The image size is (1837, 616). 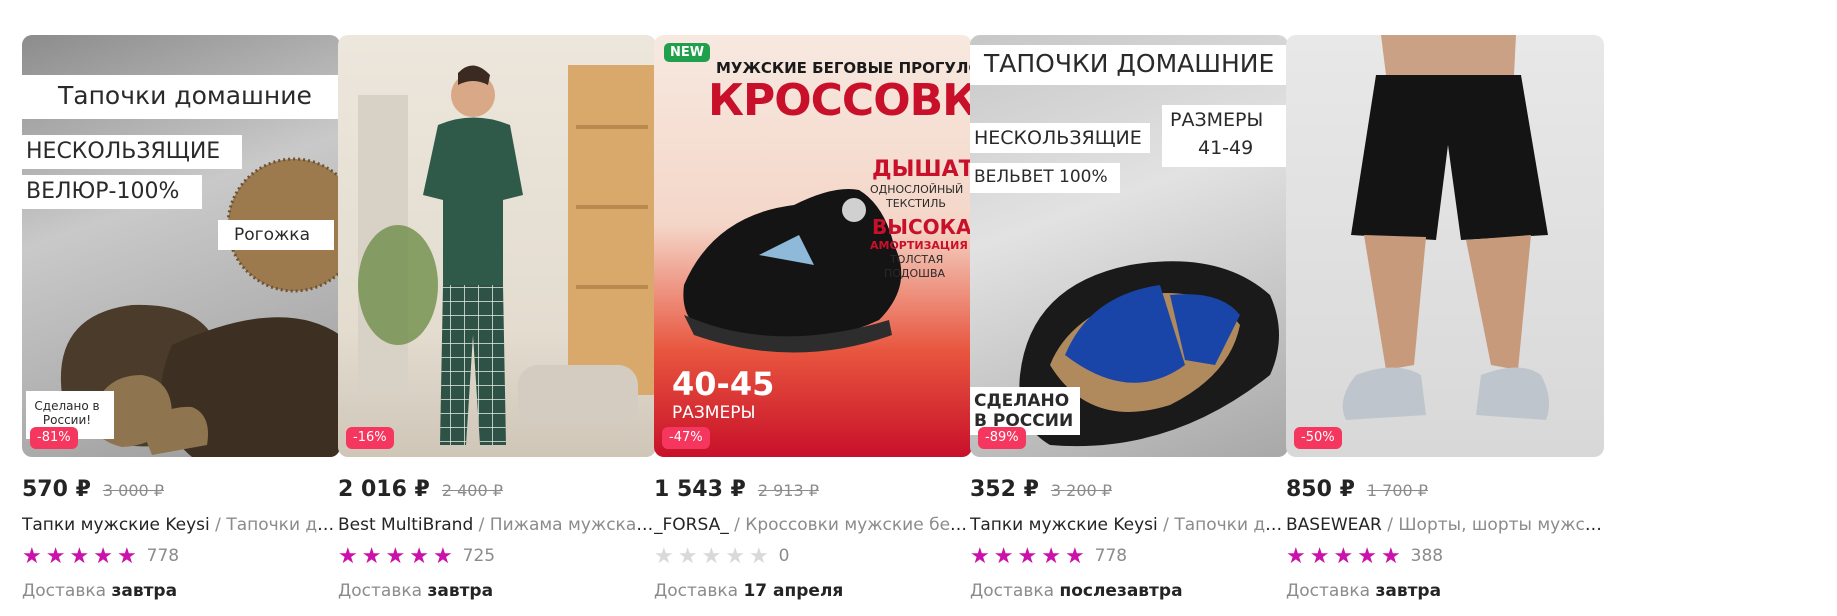 I want to click on rating: ★ ★ ★ ★ ★ 725, so click(x=416, y=556).